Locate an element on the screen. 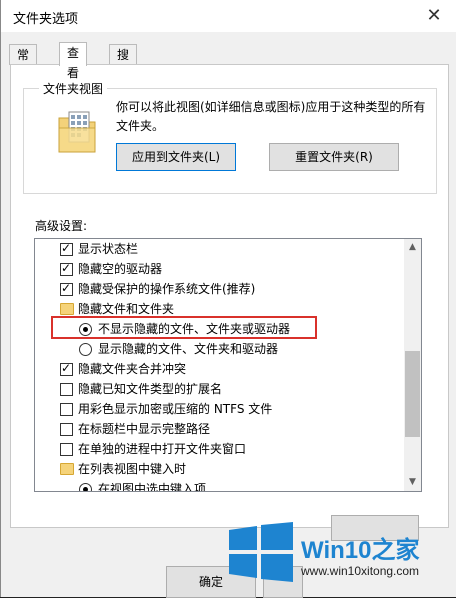 The width and height of the screenshot is (456, 598). list-item: 在标题栏中显示完整路径 is located at coordinates (219, 429).